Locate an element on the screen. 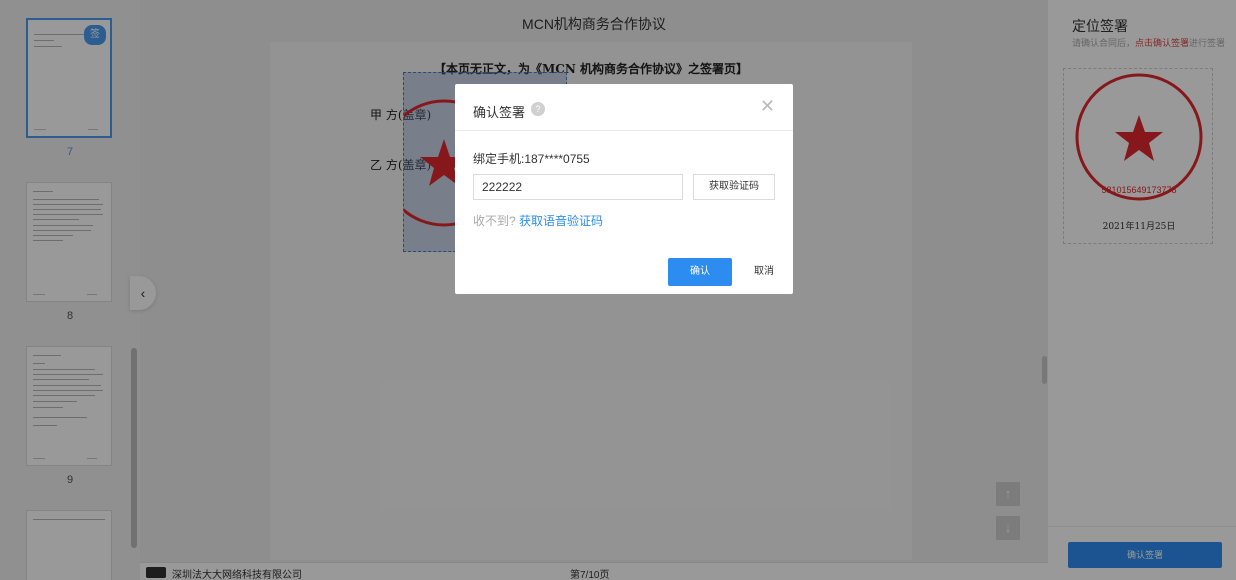 The image size is (1236, 580). get-code-button: 获取验证码 is located at coordinates (734, 187).